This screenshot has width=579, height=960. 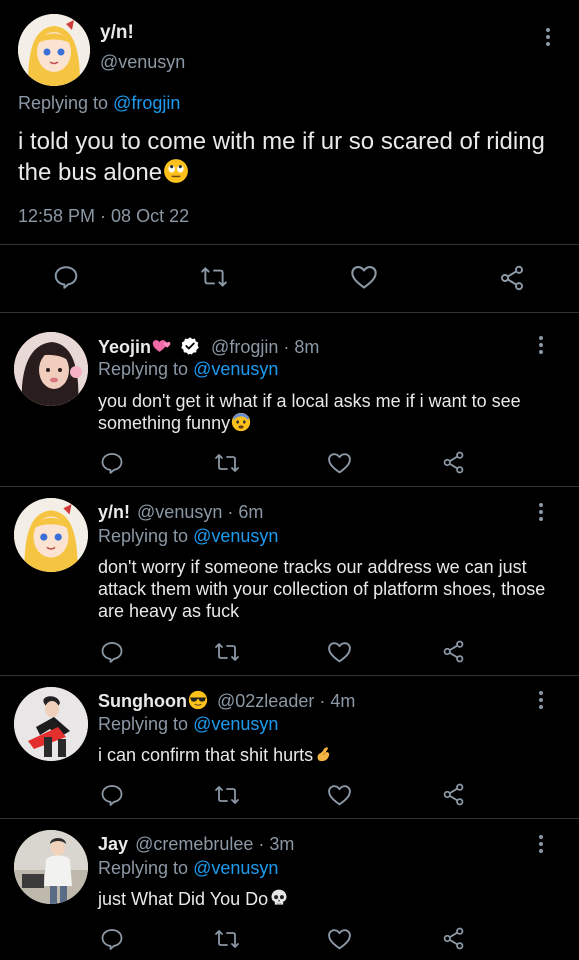 I want to click on two-hearts-emoji, so click(x=161, y=346).